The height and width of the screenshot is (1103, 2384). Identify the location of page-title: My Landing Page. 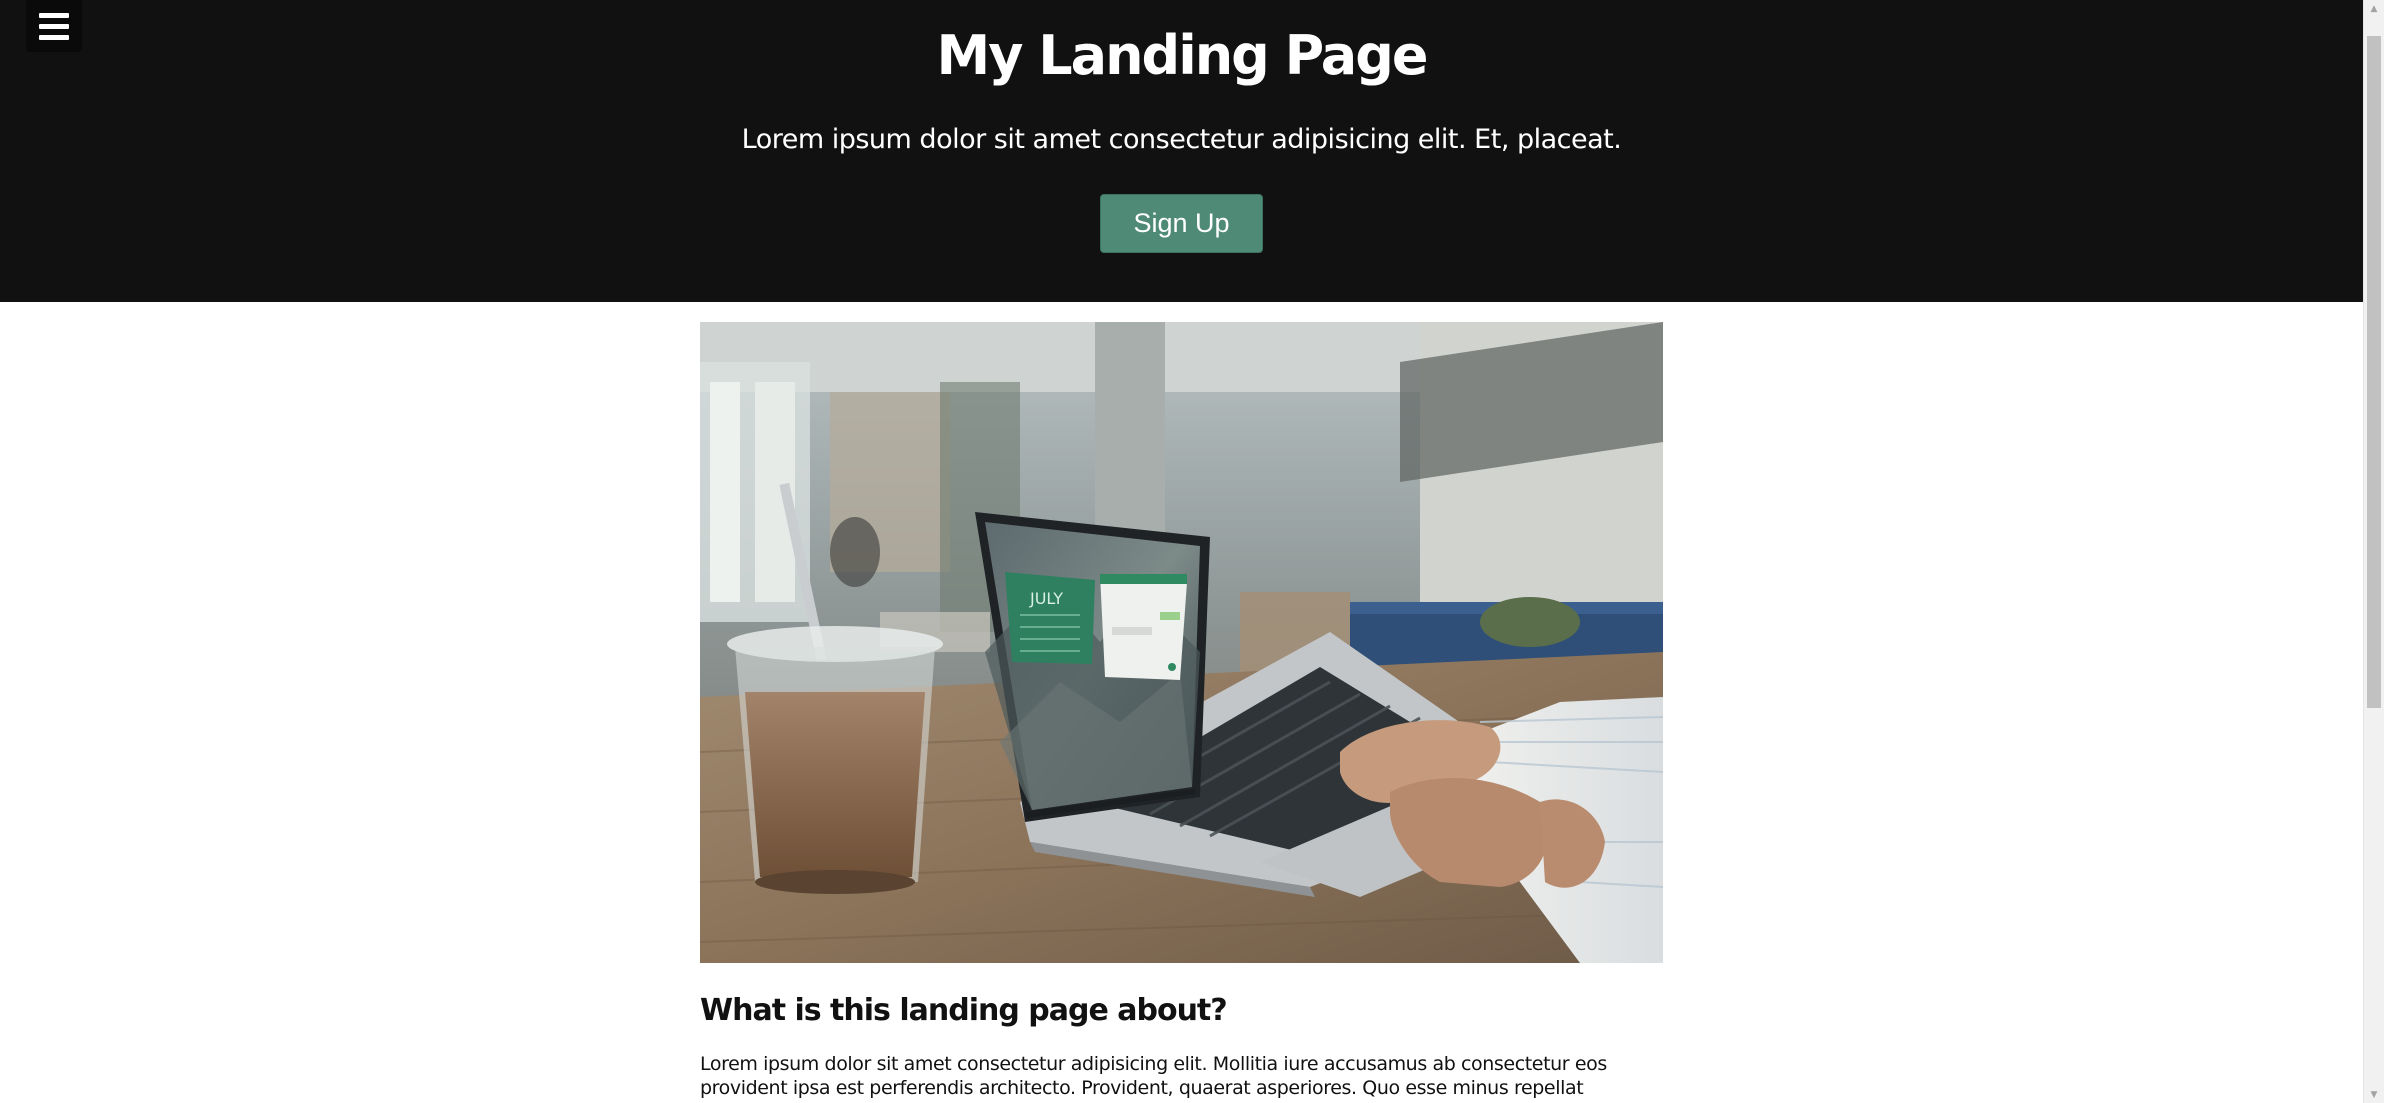
(1182, 55).